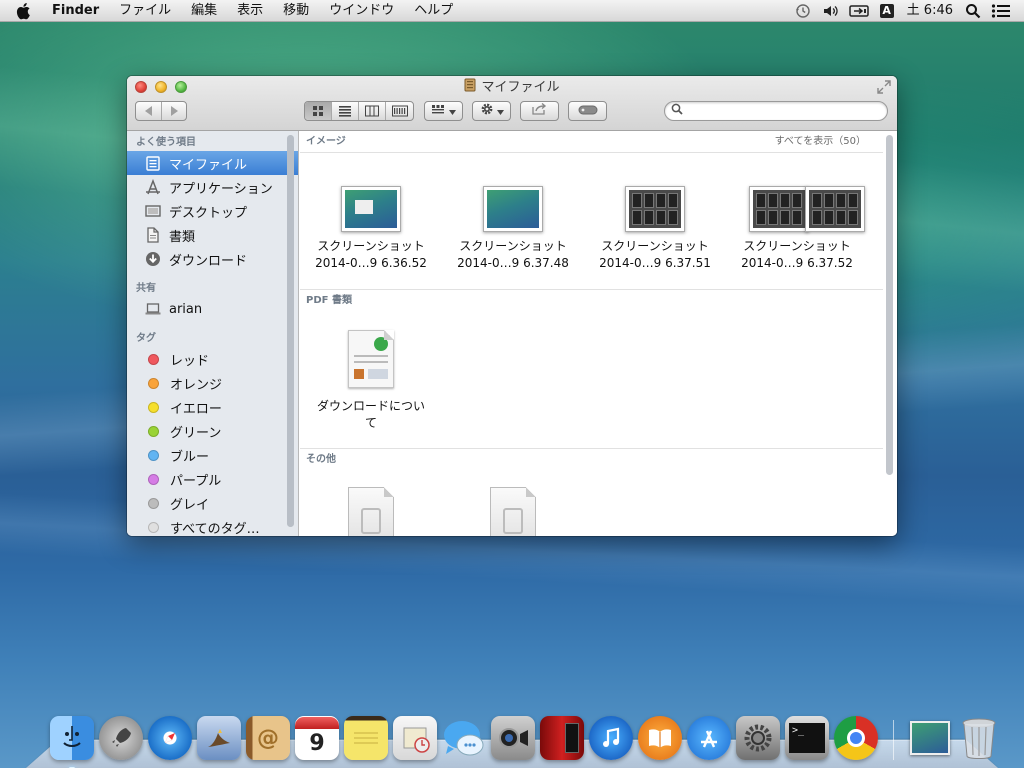 The width and height of the screenshot is (1024, 768). I want to click on volume-icon, so click(831, 11).